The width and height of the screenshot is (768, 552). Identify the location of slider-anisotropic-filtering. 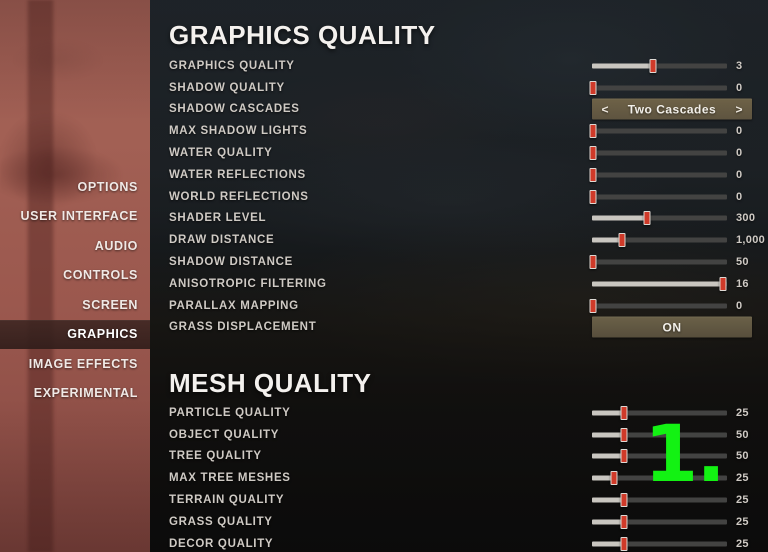
(659, 283).